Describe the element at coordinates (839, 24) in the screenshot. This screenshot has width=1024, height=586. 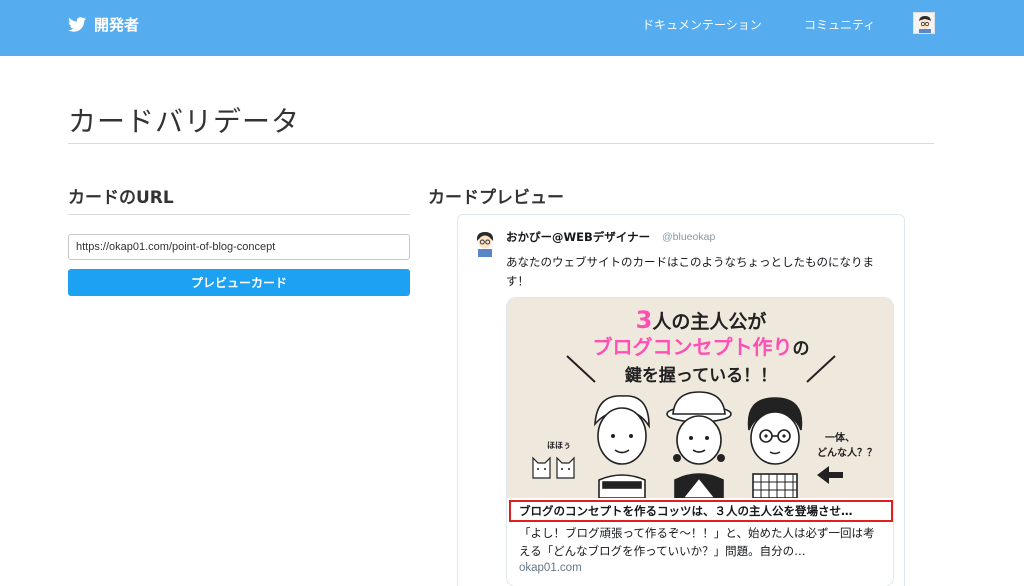
I see `nav-community-link: コミュニティ` at that location.